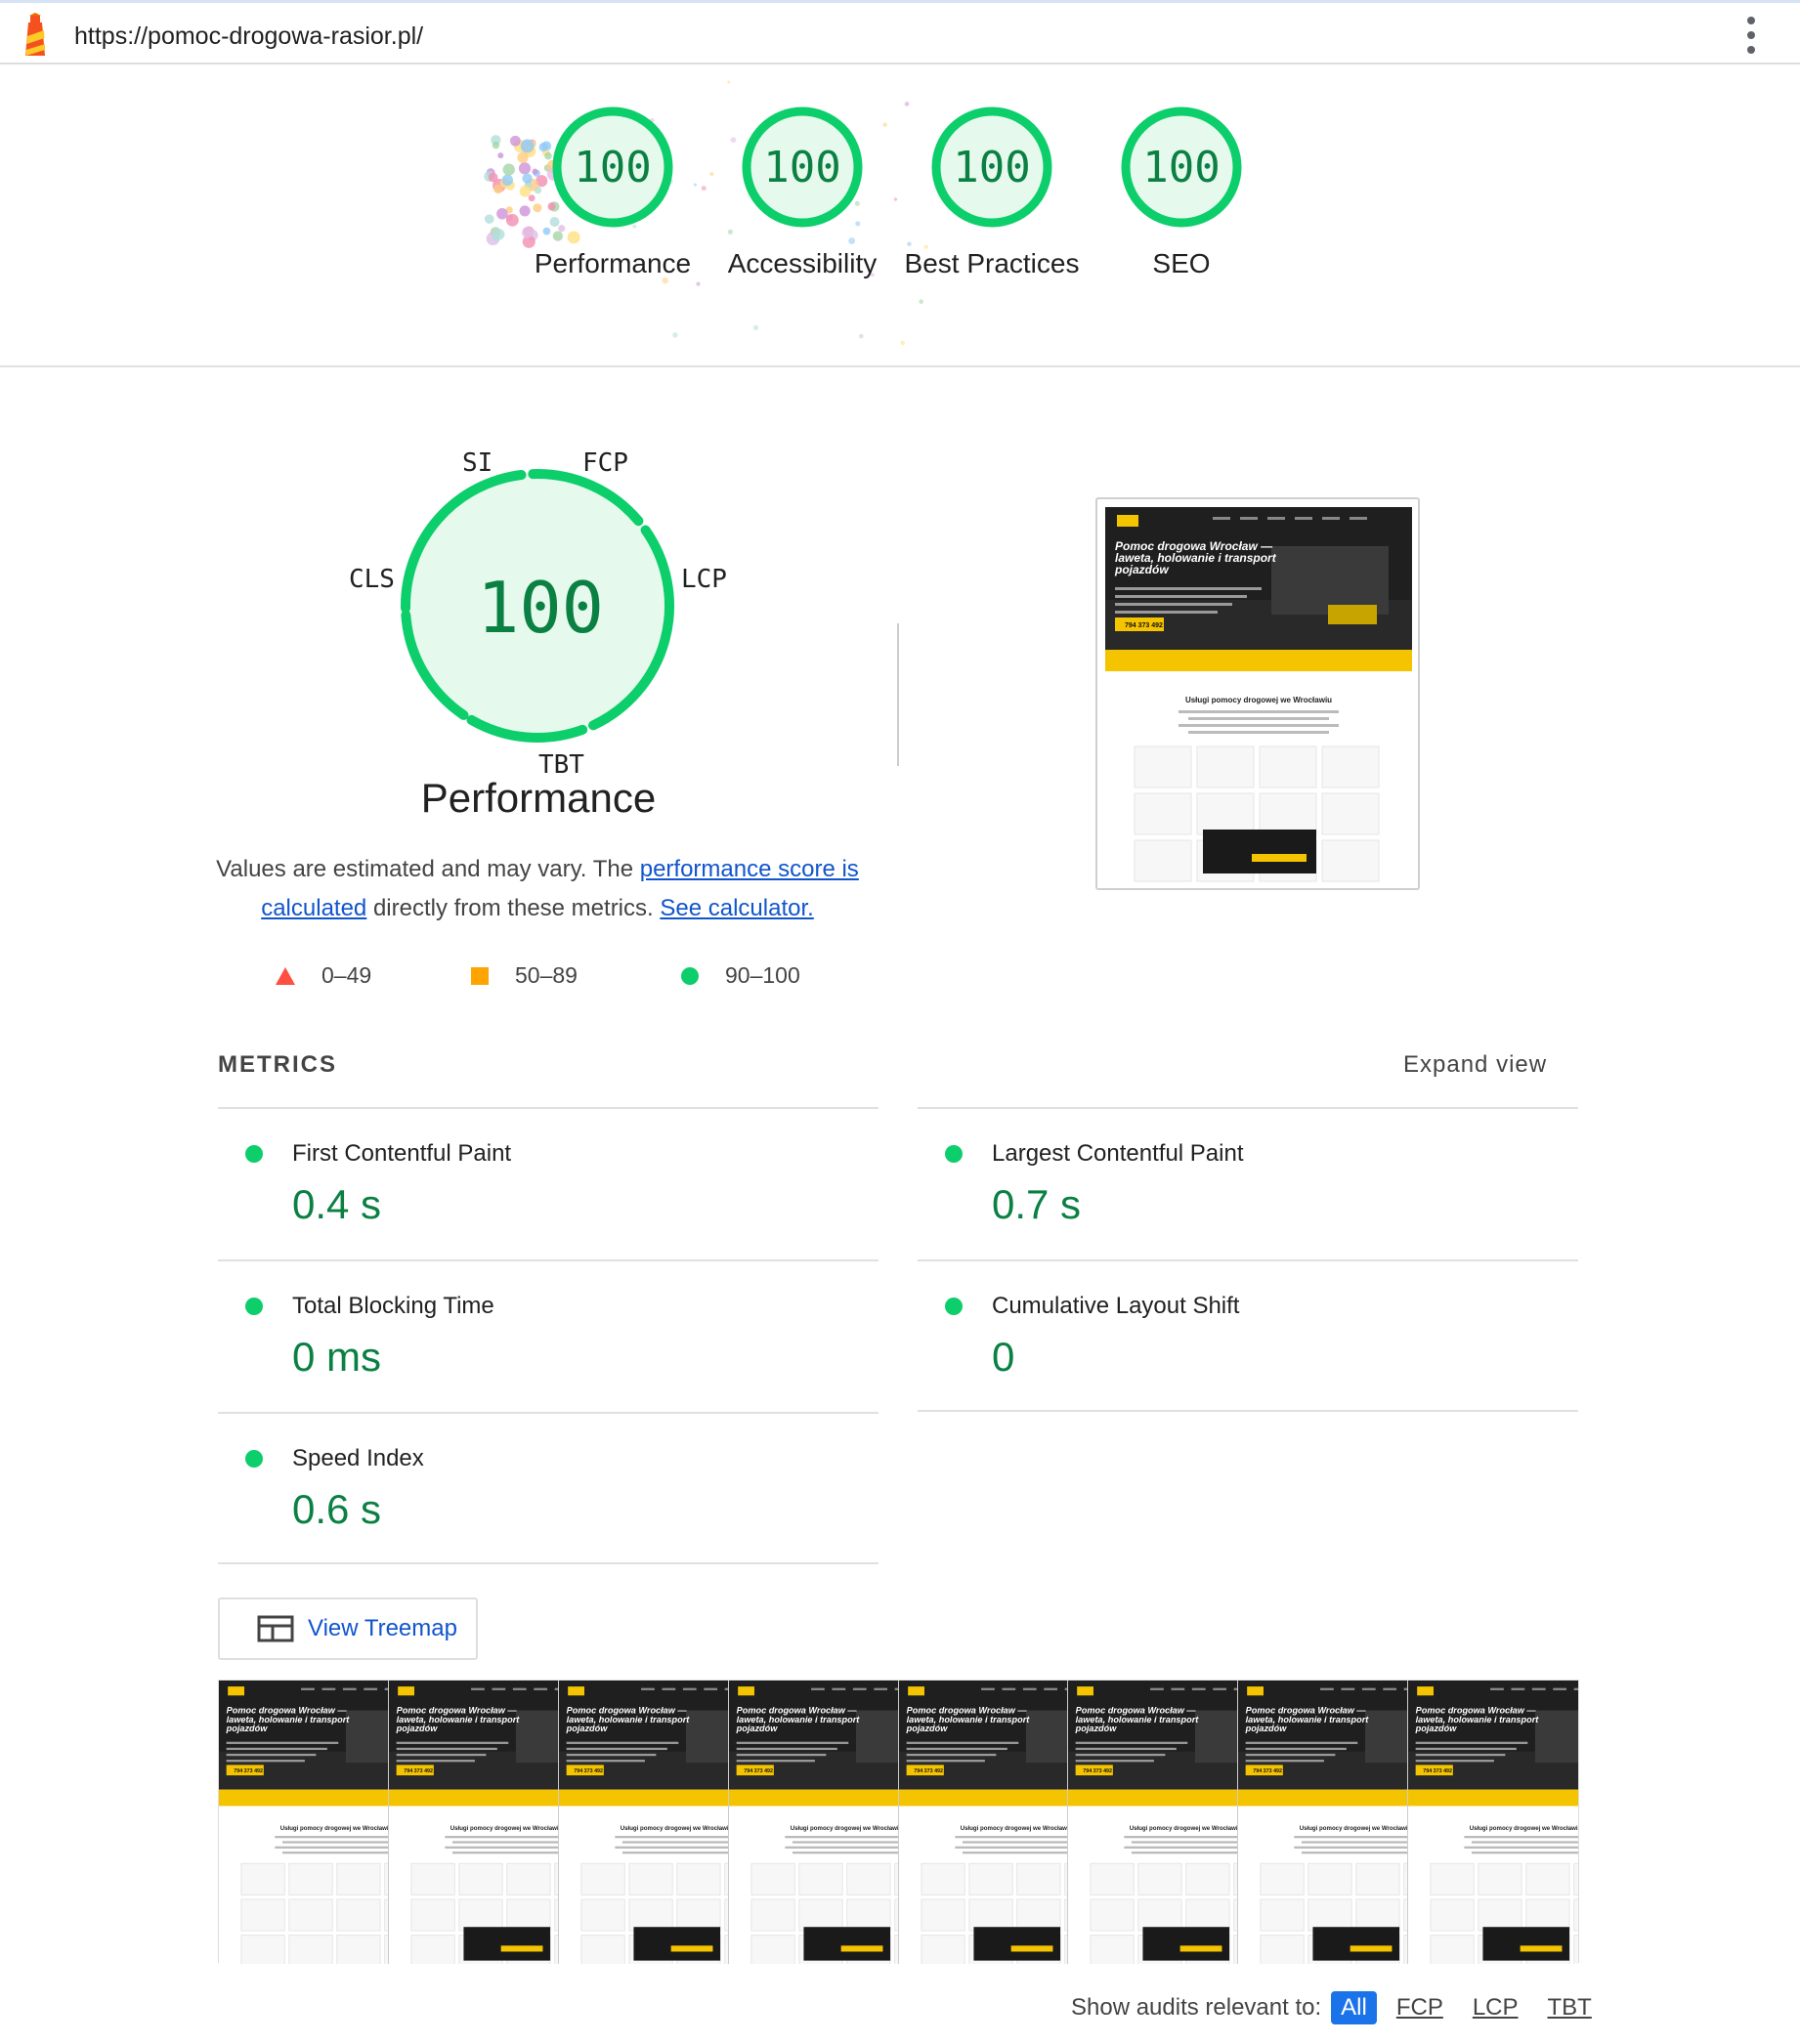  I want to click on cookie-accept, so click(522, 1948).